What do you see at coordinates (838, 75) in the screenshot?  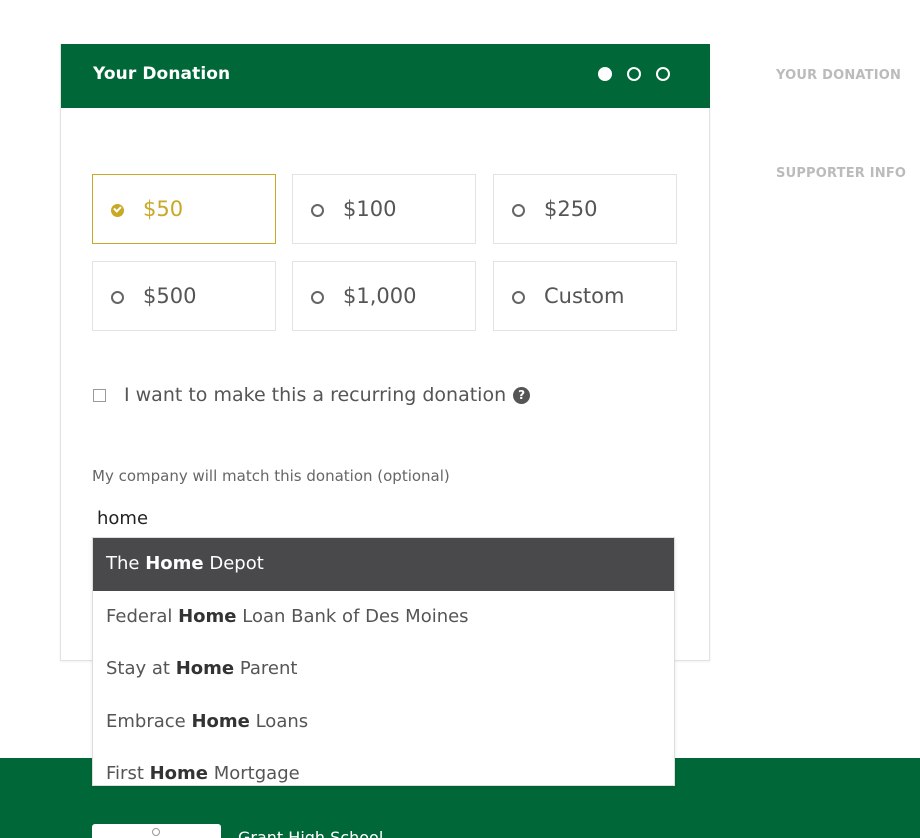 I see `sidebar-step-your-donation: YOUR DONATION` at bounding box center [838, 75].